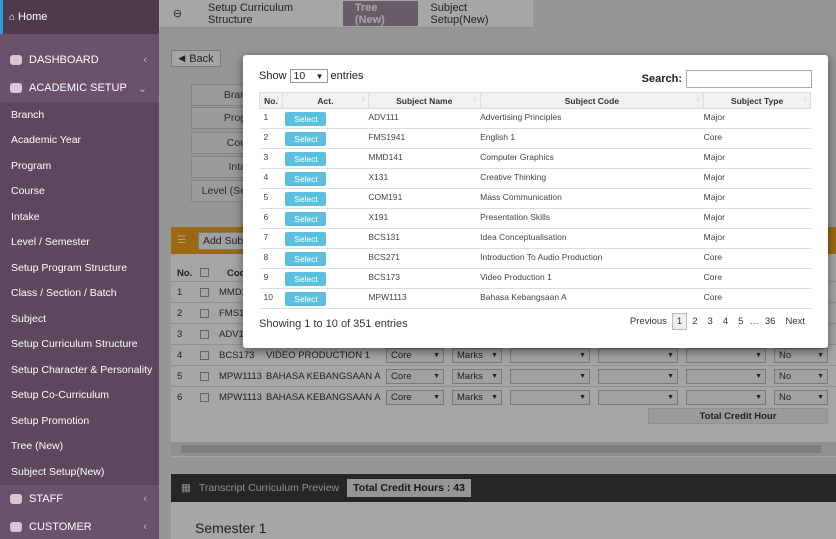  I want to click on header-label: Subject Type, so click(757, 100).